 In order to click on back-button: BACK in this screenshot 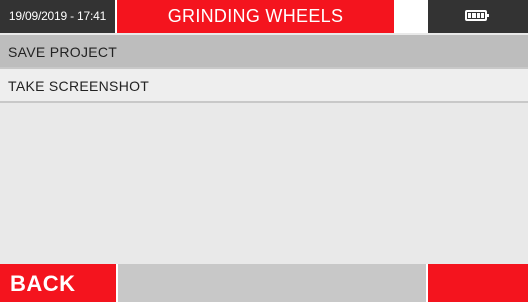, I will do `click(58, 283)`.